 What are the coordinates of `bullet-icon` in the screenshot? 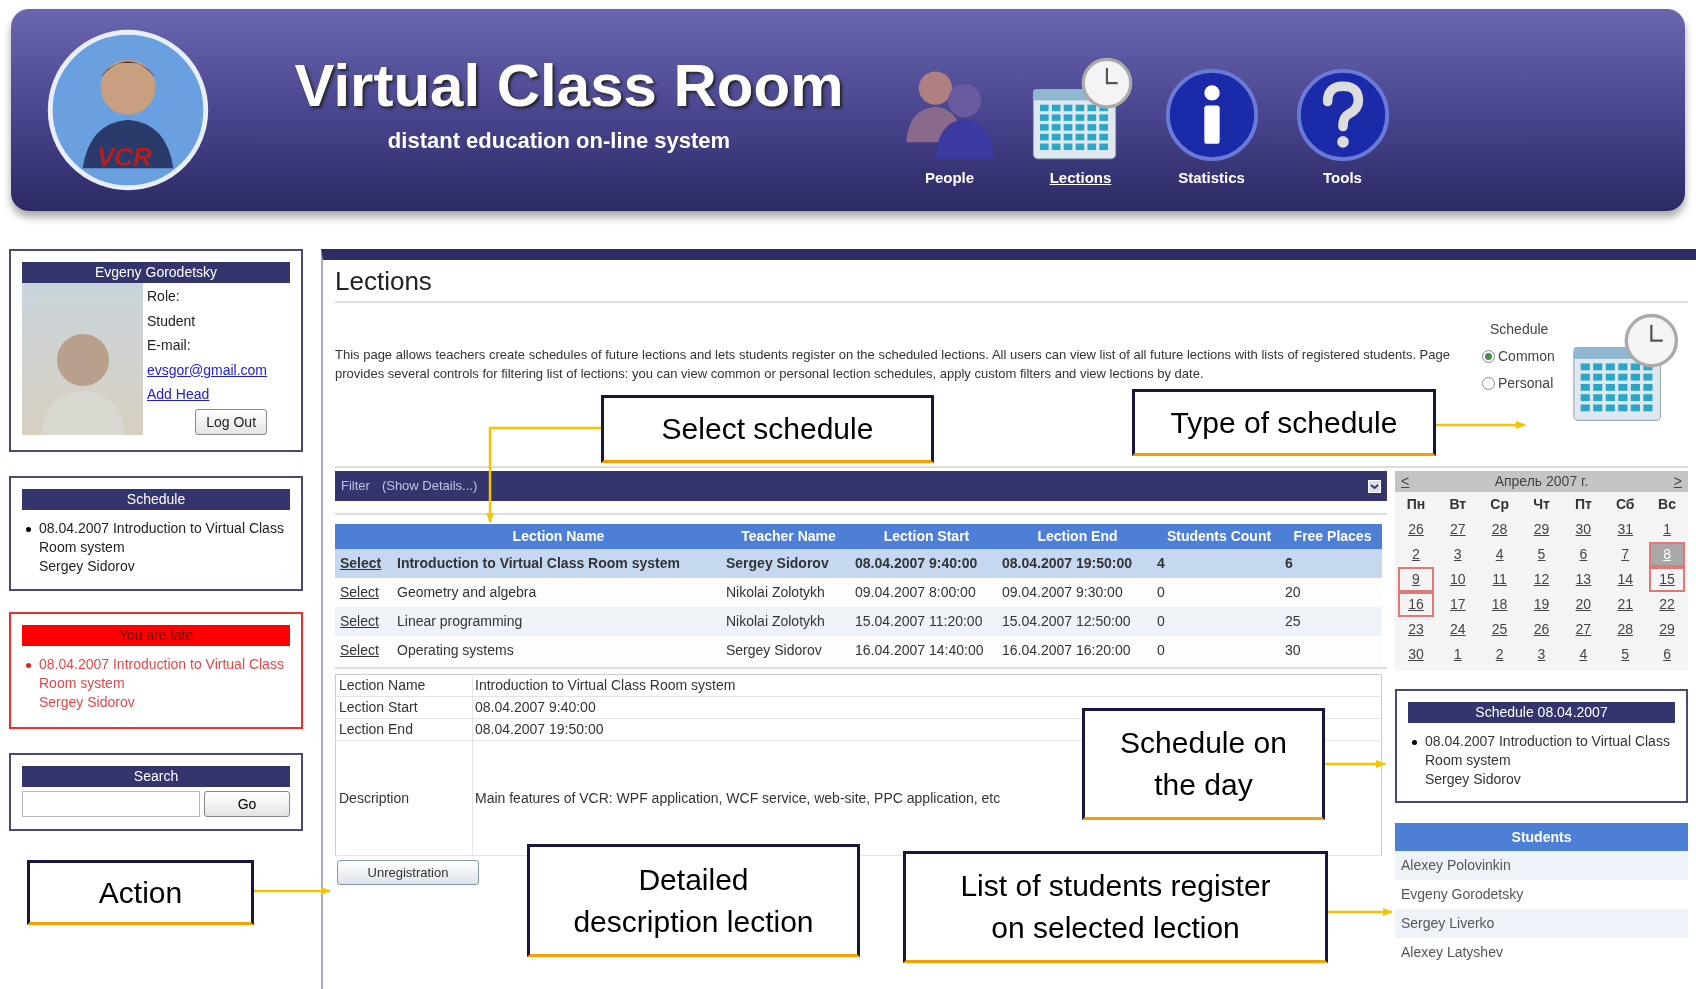 It's located at (28, 529).